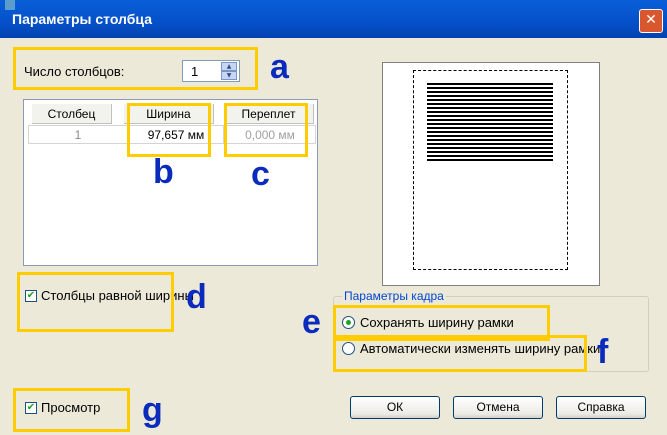 The image size is (667, 435). Describe the element at coordinates (333, 19) in the screenshot. I see `title-bar: Параметры столбца ✕` at that location.